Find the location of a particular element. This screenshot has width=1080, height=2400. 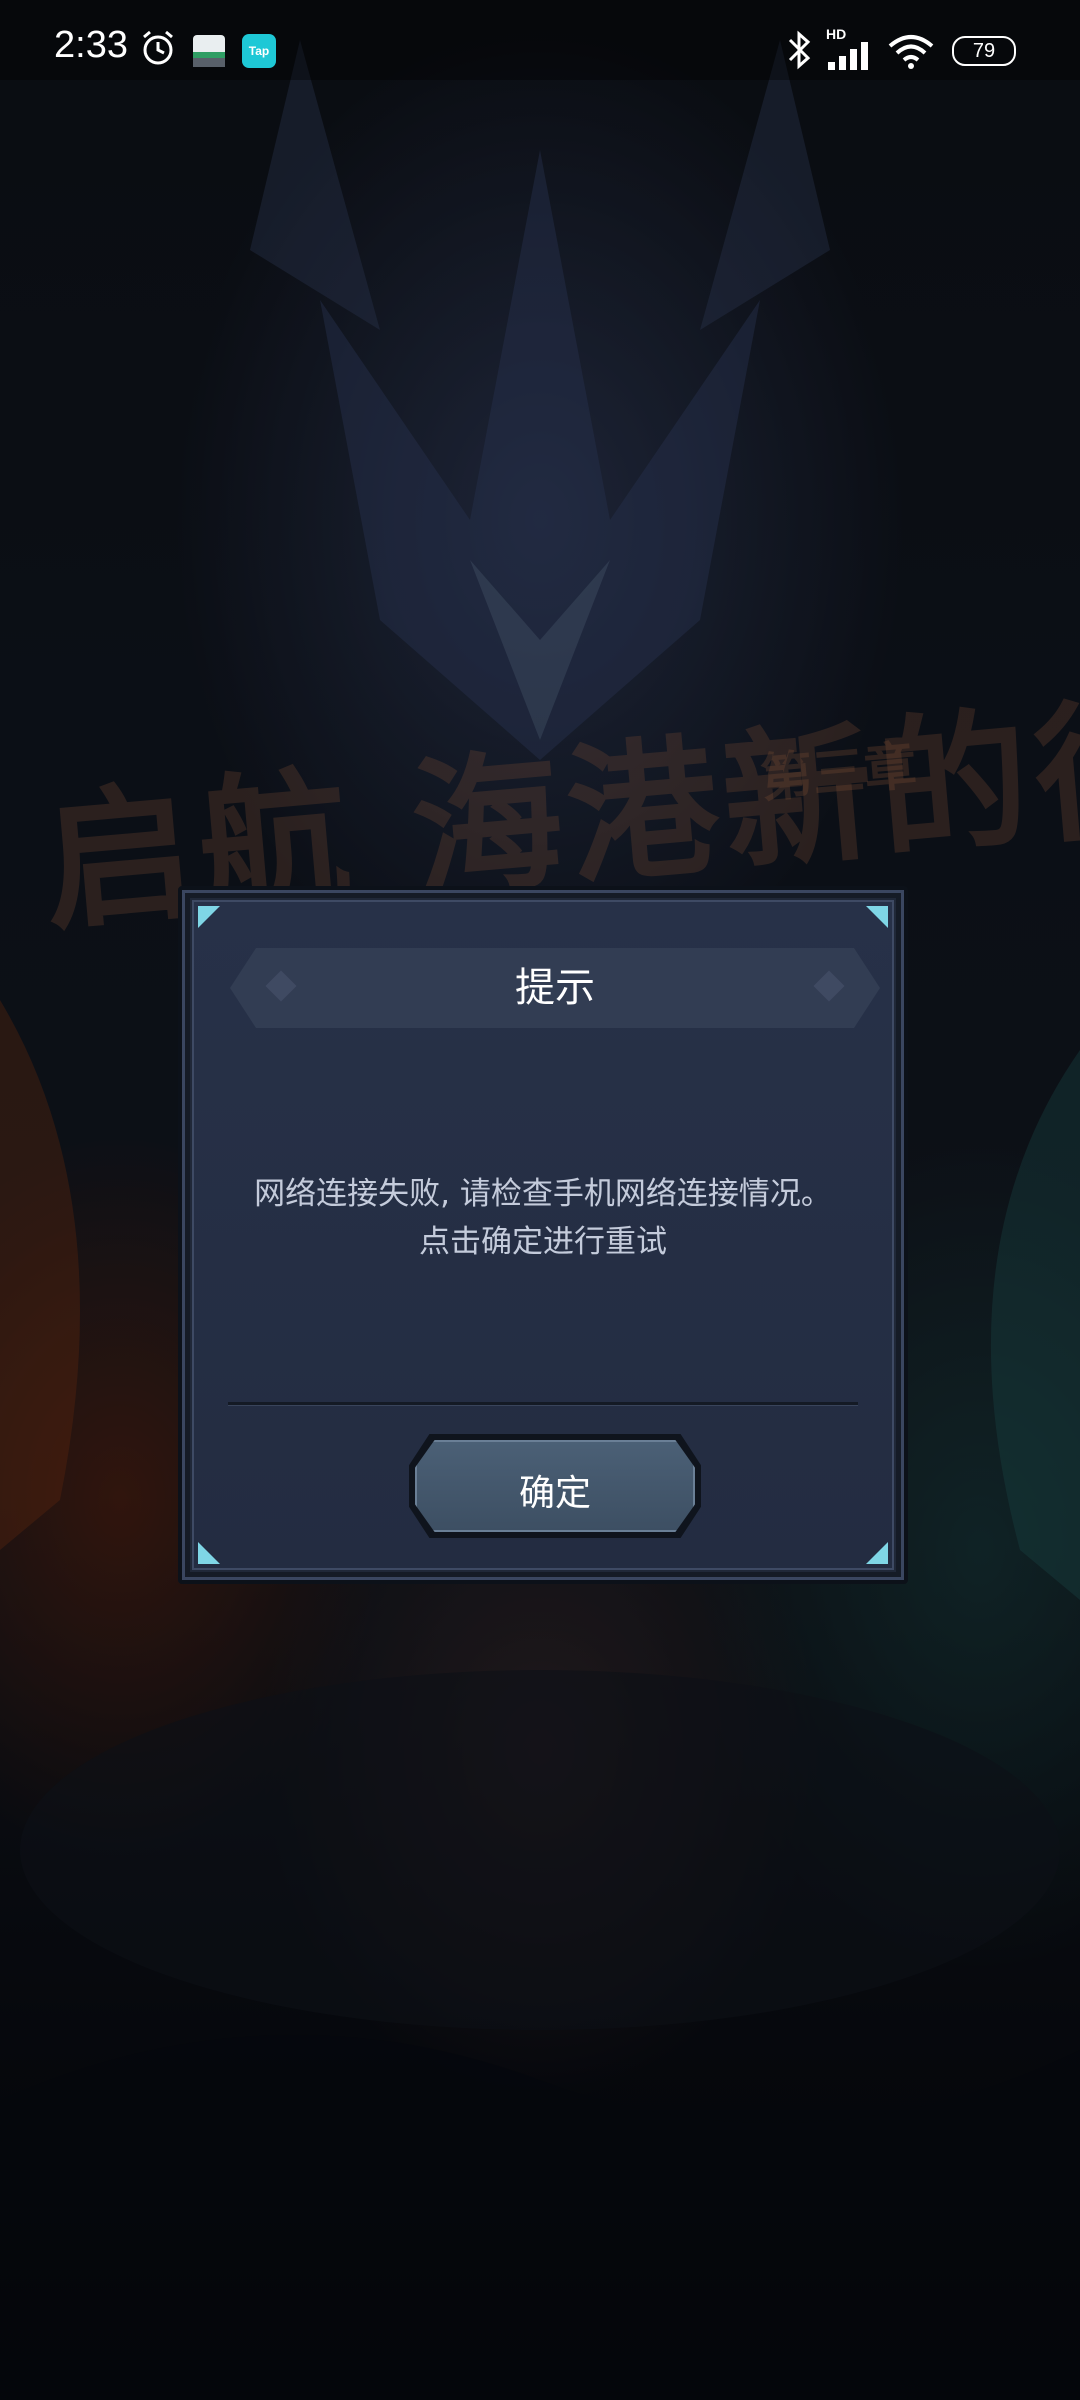

message-line-1: 网络连接失败, 请检查手机网络连接情况。 is located at coordinates (543, 1194).